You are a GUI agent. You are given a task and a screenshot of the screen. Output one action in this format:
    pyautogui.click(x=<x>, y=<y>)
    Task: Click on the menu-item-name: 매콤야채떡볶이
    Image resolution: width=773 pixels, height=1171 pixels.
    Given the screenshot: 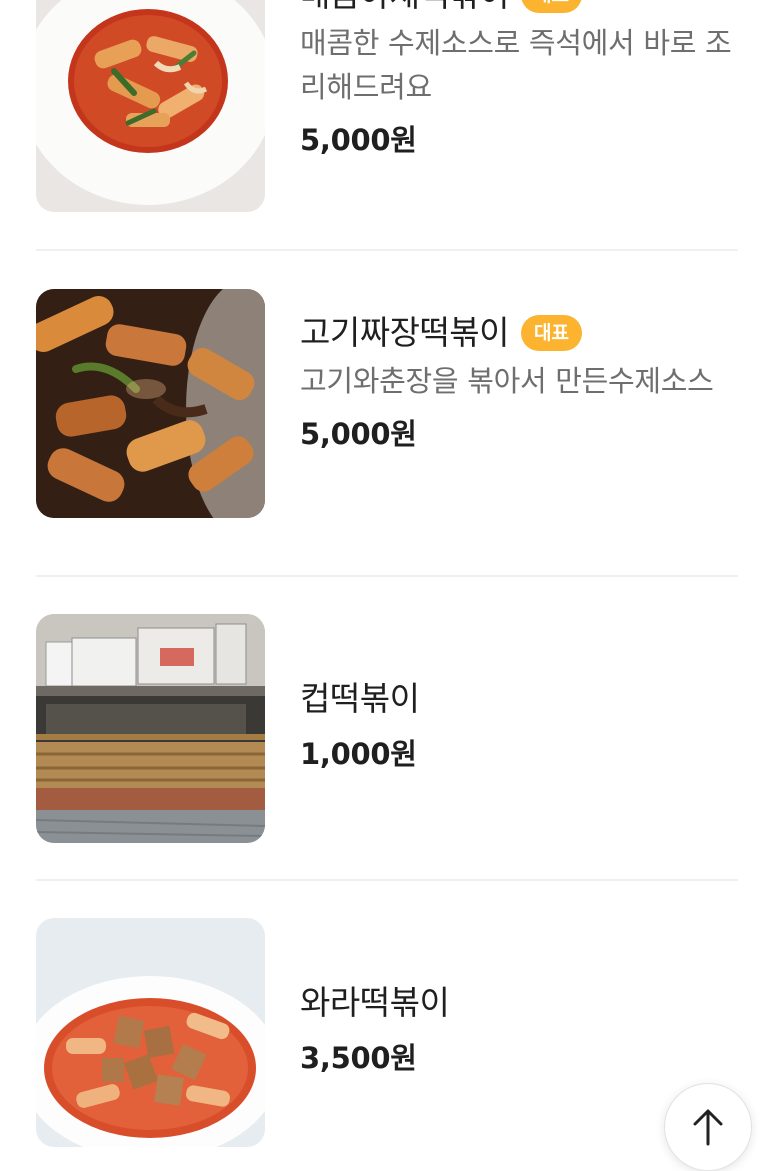 What is the action you would take?
    pyautogui.click(x=405, y=8)
    